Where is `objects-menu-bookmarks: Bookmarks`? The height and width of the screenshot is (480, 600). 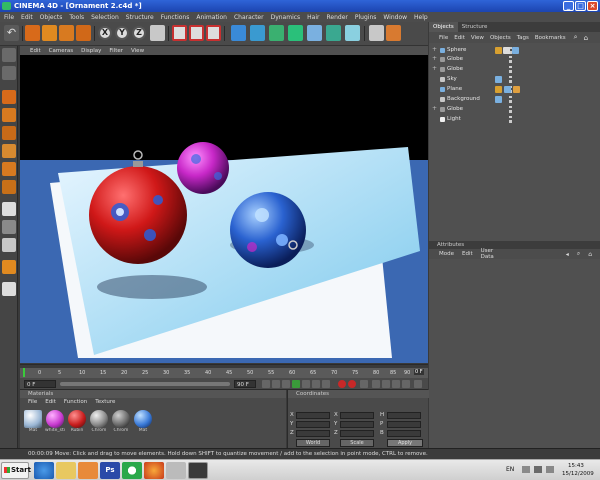
objects-menu-bookmarks: Bookmarks is located at coordinates (550, 38).